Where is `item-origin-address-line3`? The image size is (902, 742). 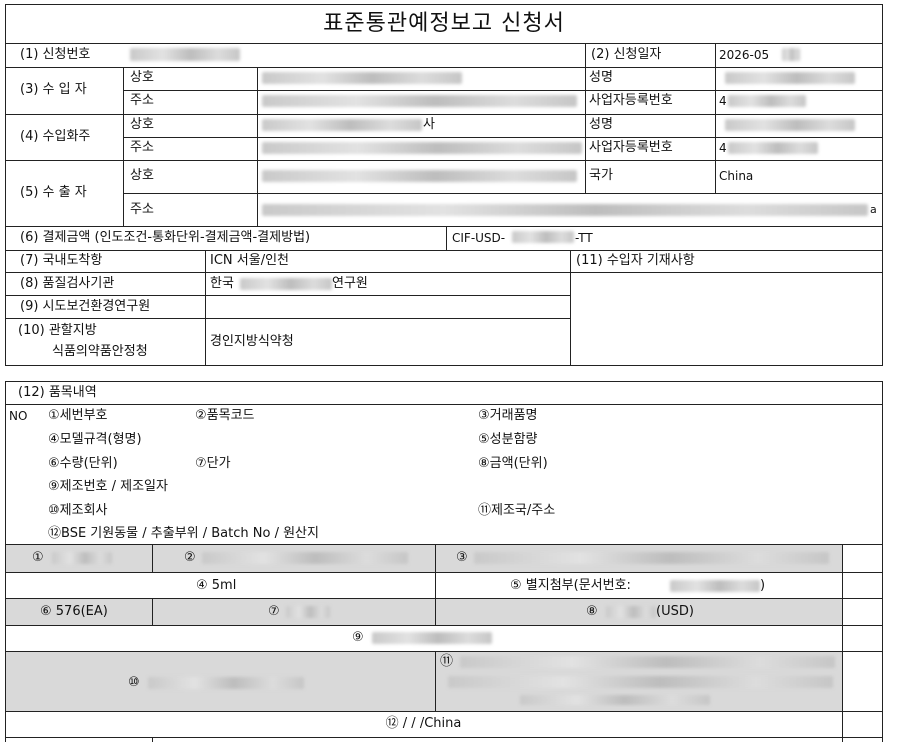
item-origin-address-line3 is located at coordinates (615, 700).